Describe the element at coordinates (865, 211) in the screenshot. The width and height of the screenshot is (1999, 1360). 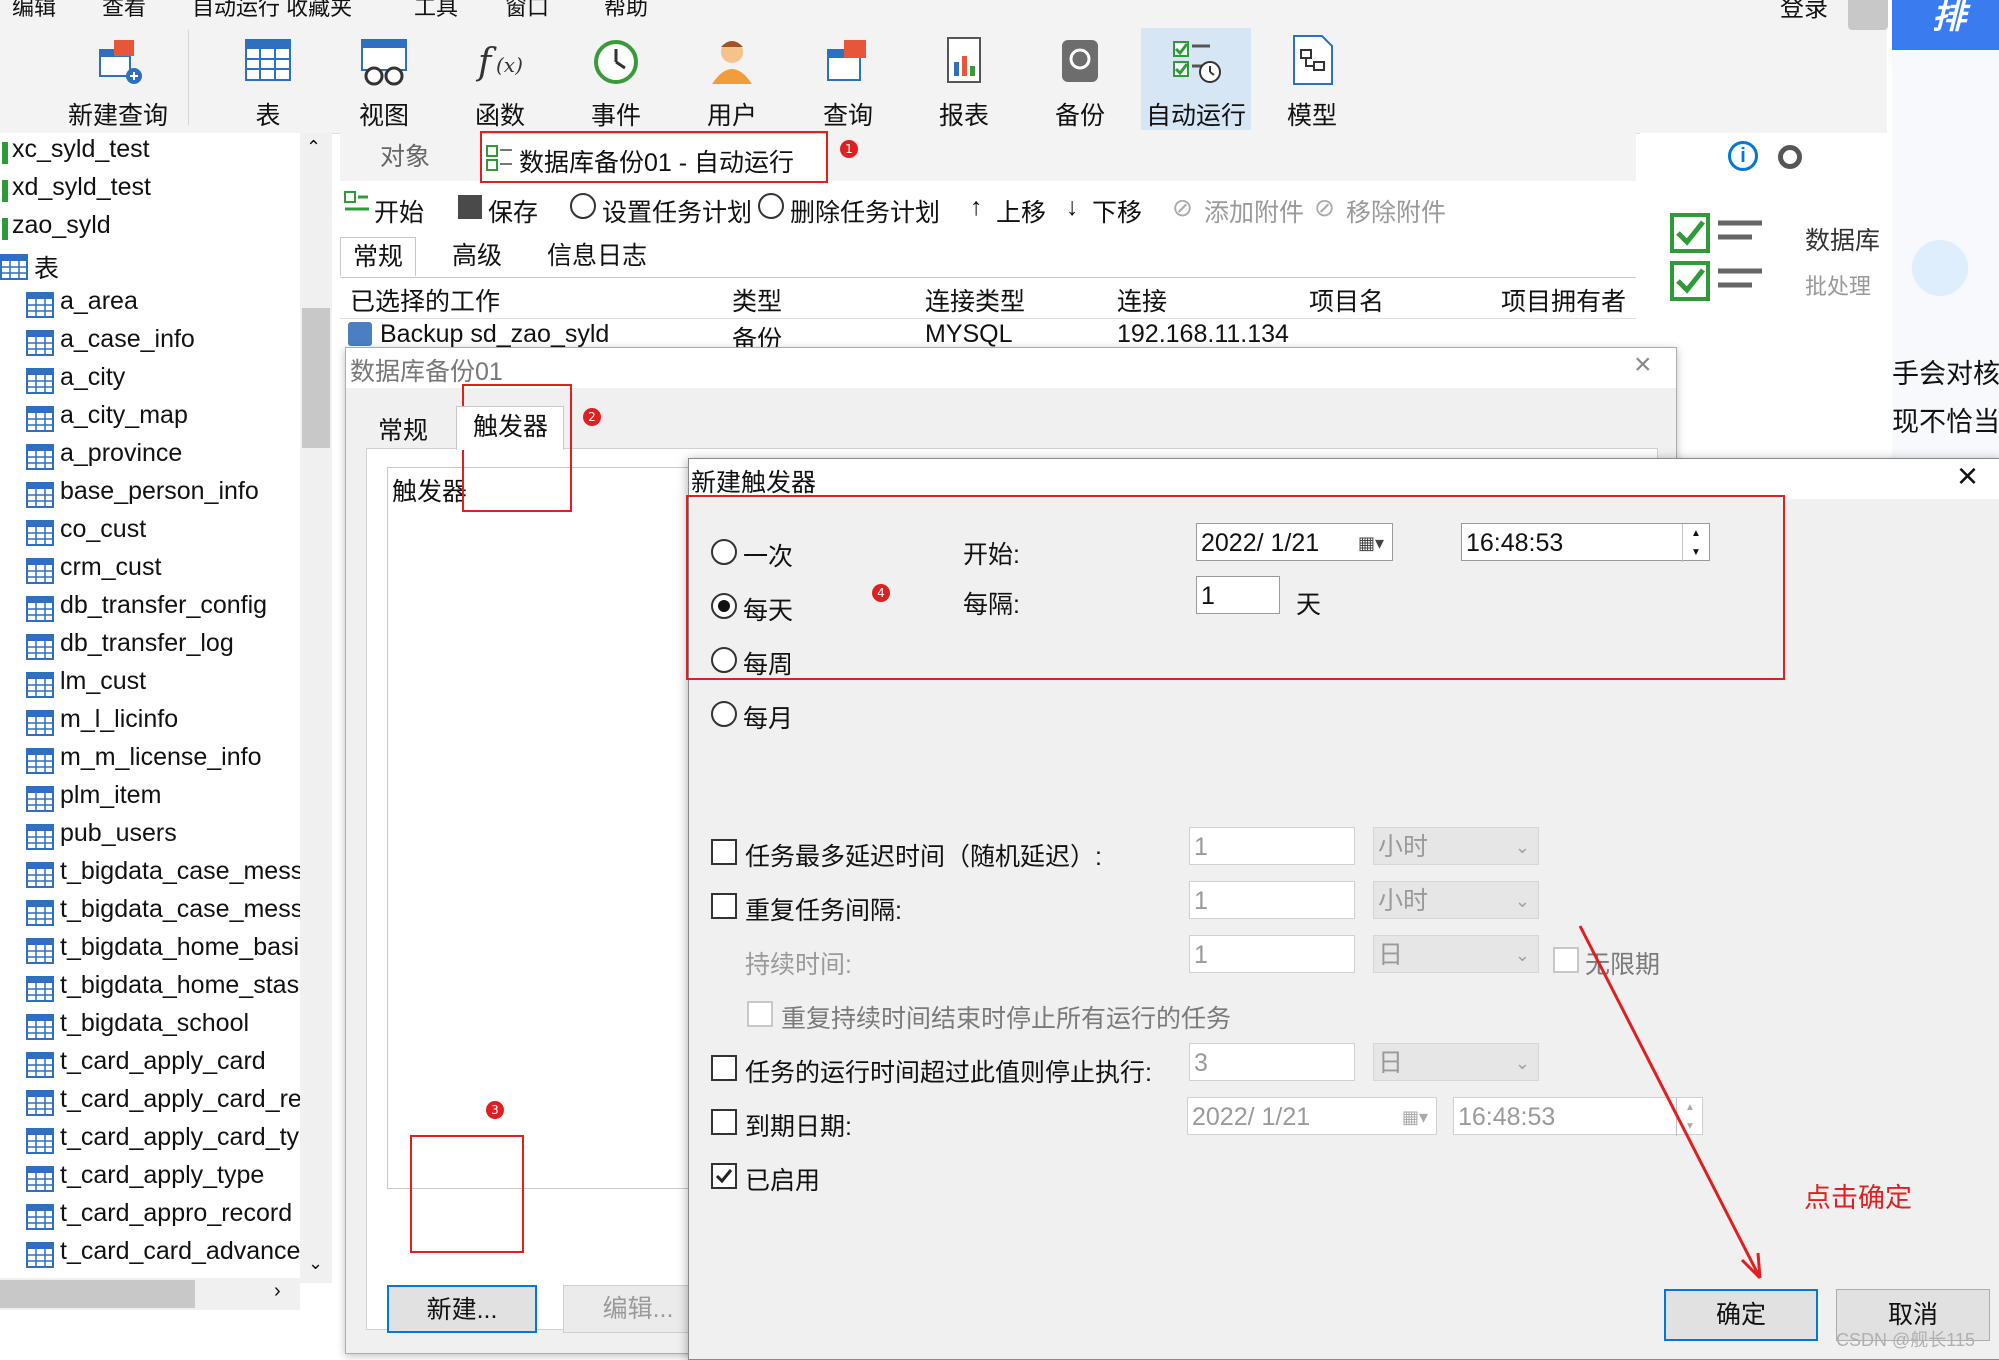
I see `delete-schedule-button: 删除任务计划` at that location.